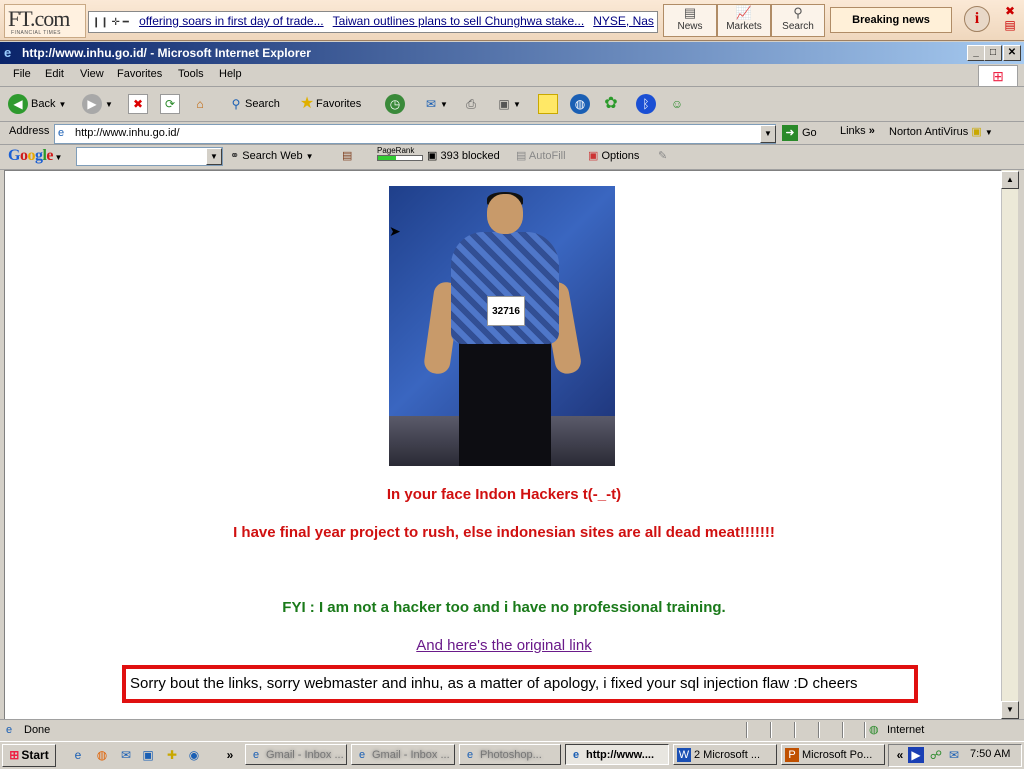  Describe the element at coordinates (92, 74) in the screenshot. I see `menu-view: View` at that location.